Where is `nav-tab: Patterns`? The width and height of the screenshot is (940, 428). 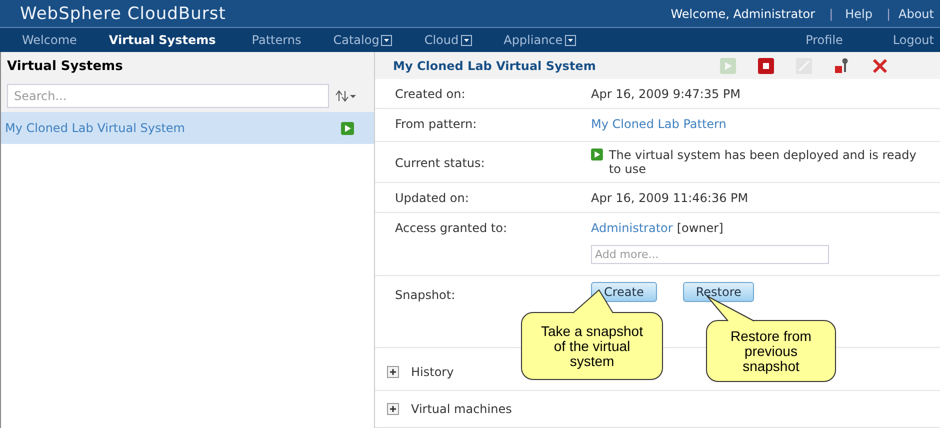 nav-tab: Patterns is located at coordinates (277, 40).